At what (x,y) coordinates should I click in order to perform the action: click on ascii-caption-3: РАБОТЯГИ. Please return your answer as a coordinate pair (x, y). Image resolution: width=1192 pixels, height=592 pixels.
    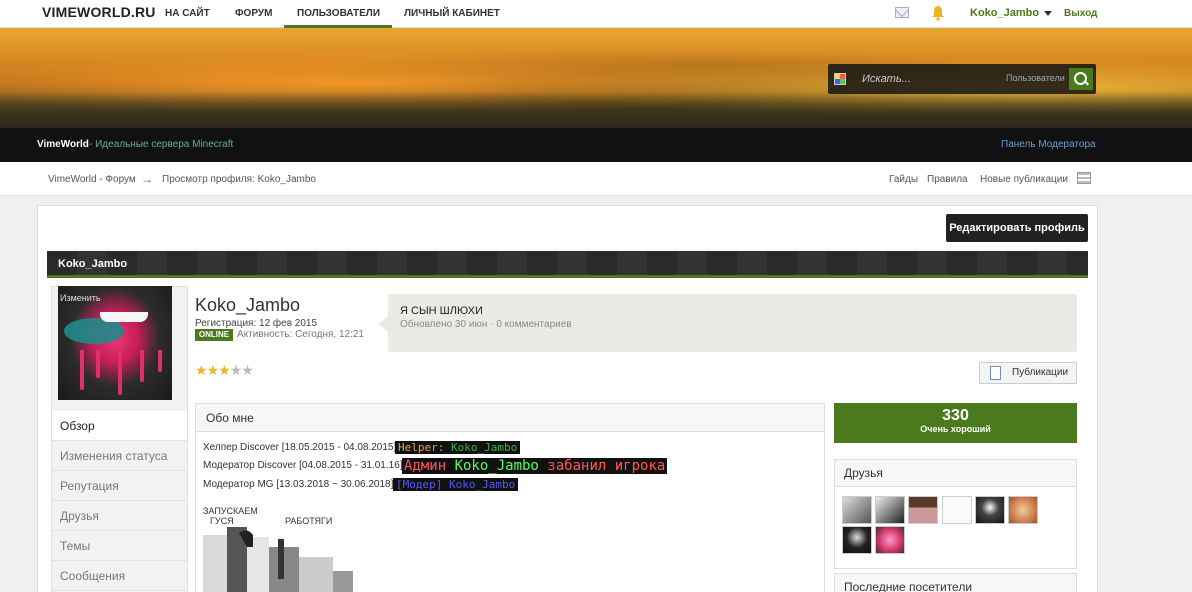
    Looking at the image, I should click on (309, 521).